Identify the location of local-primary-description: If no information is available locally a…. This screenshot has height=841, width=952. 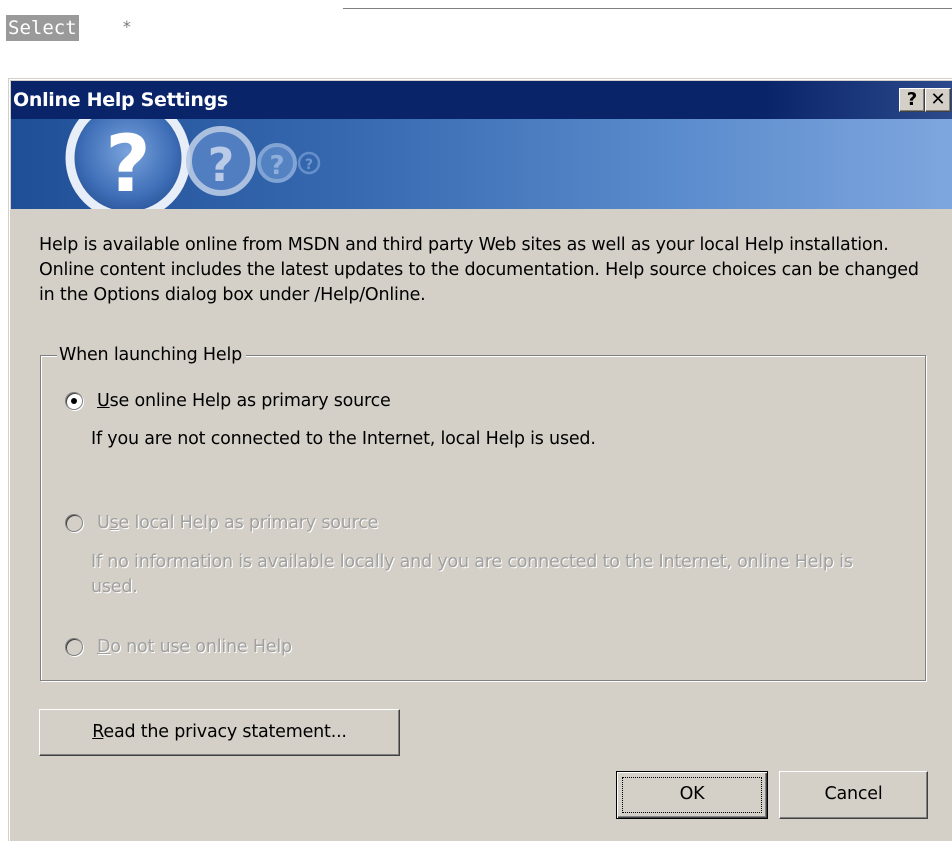
(472, 574).